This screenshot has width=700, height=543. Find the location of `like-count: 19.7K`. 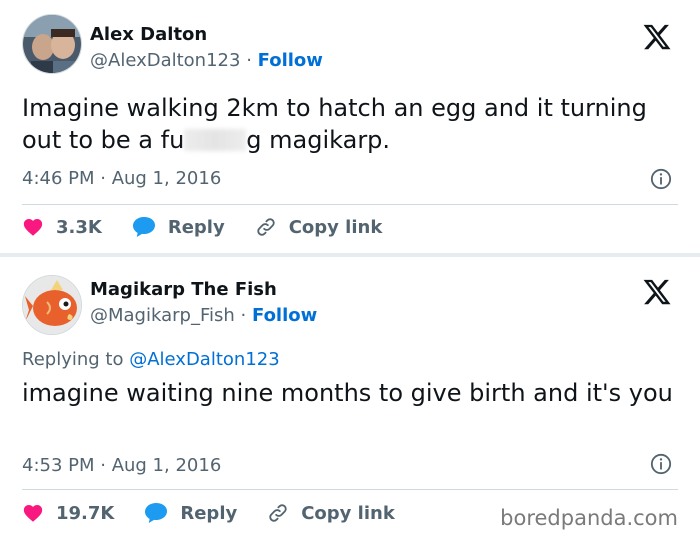

like-count: 19.7K is located at coordinates (85, 513).